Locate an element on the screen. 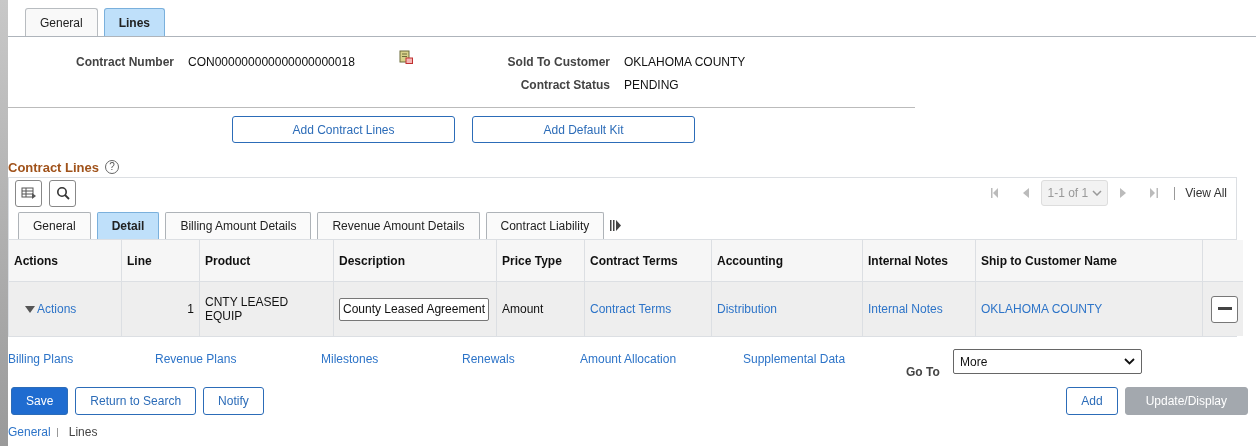 This screenshot has height=446, width=1256. field-label: Contract Number is located at coordinates (125, 62).